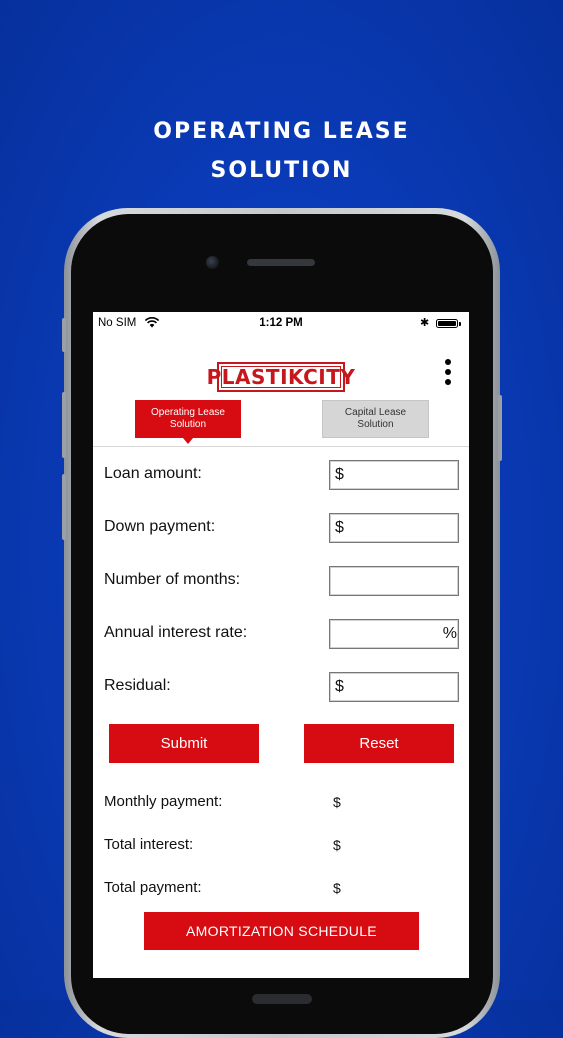 The image size is (563, 1038). What do you see at coordinates (188, 441) in the screenshot?
I see `active-tab-indicator` at bounding box center [188, 441].